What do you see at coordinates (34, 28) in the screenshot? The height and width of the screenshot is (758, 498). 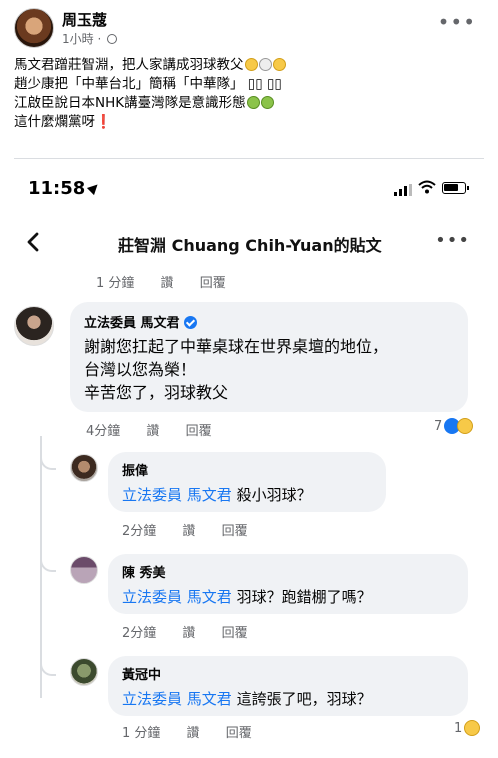 I see `author-avatar` at bounding box center [34, 28].